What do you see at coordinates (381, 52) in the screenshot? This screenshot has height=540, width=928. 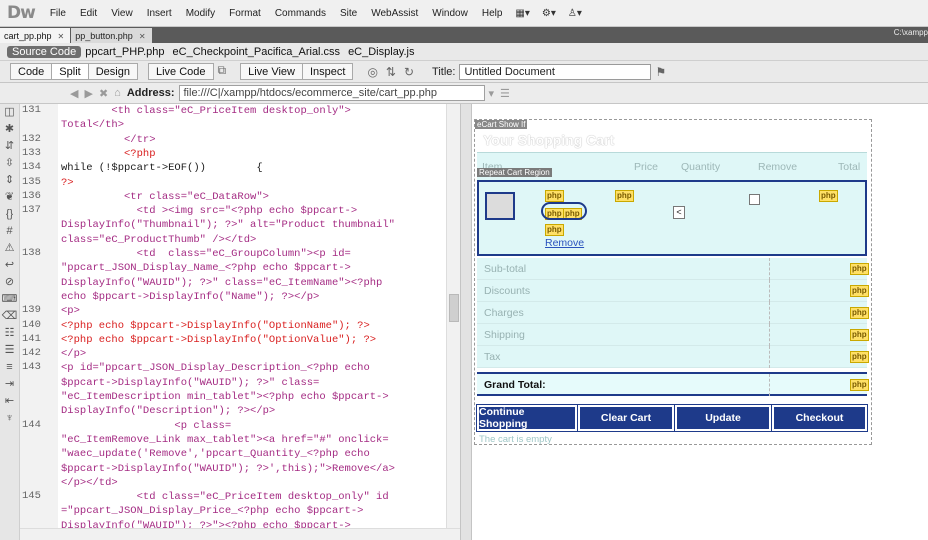 I see `related-file-js: eC_Display.js` at bounding box center [381, 52].